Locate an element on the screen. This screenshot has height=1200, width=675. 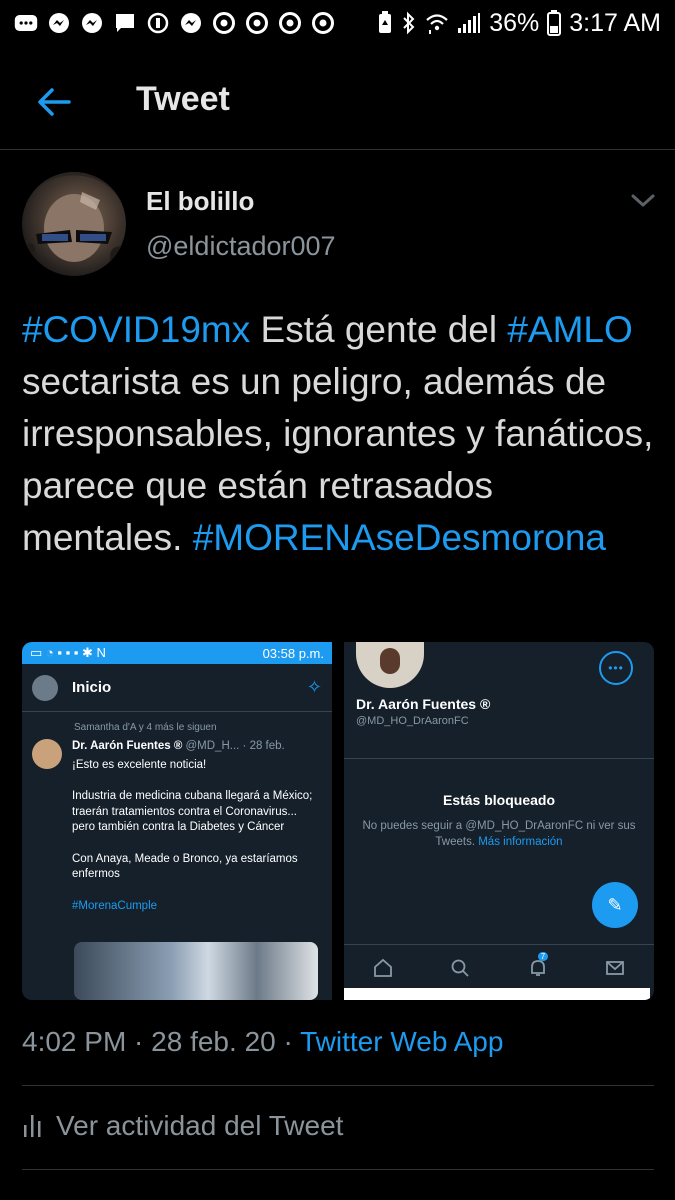
chat-icon is located at coordinates (26, 23).